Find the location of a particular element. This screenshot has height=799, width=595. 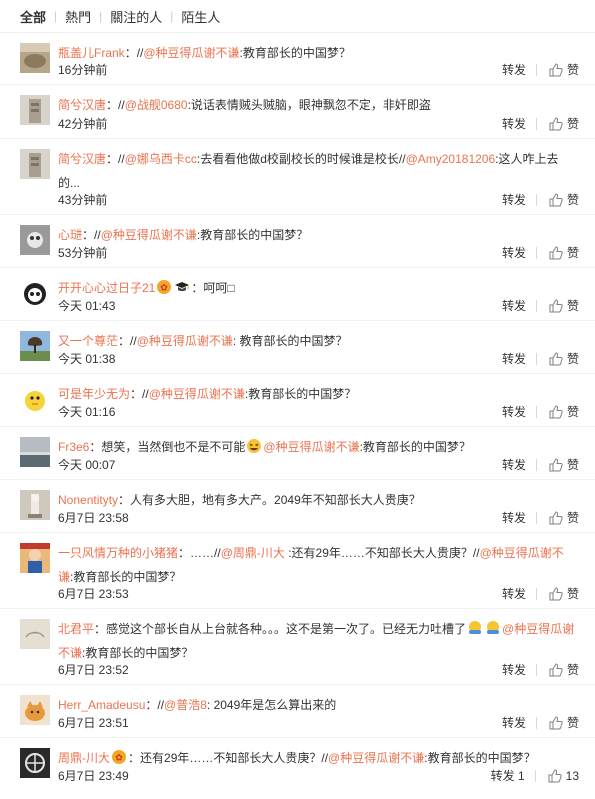

comment-time: 今天 00:07 is located at coordinates (87, 465).